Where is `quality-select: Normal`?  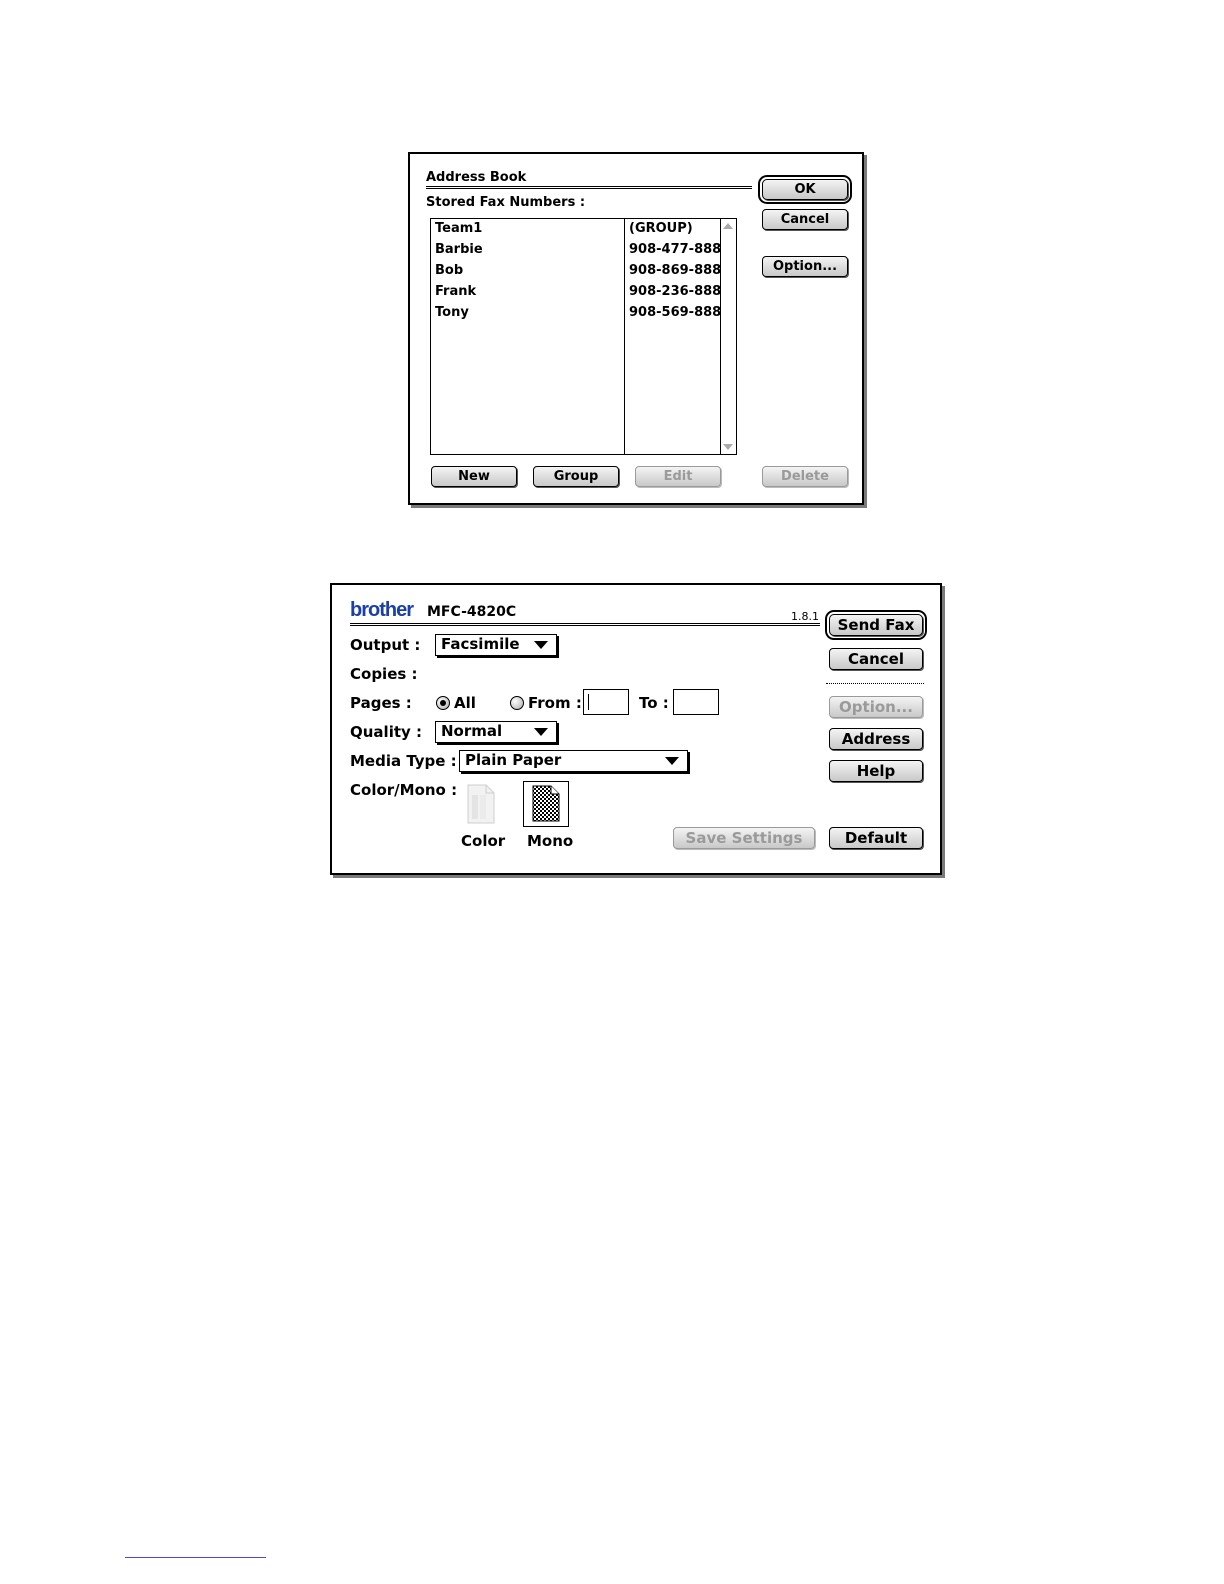
quality-select: Normal is located at coordinates (496, 732).